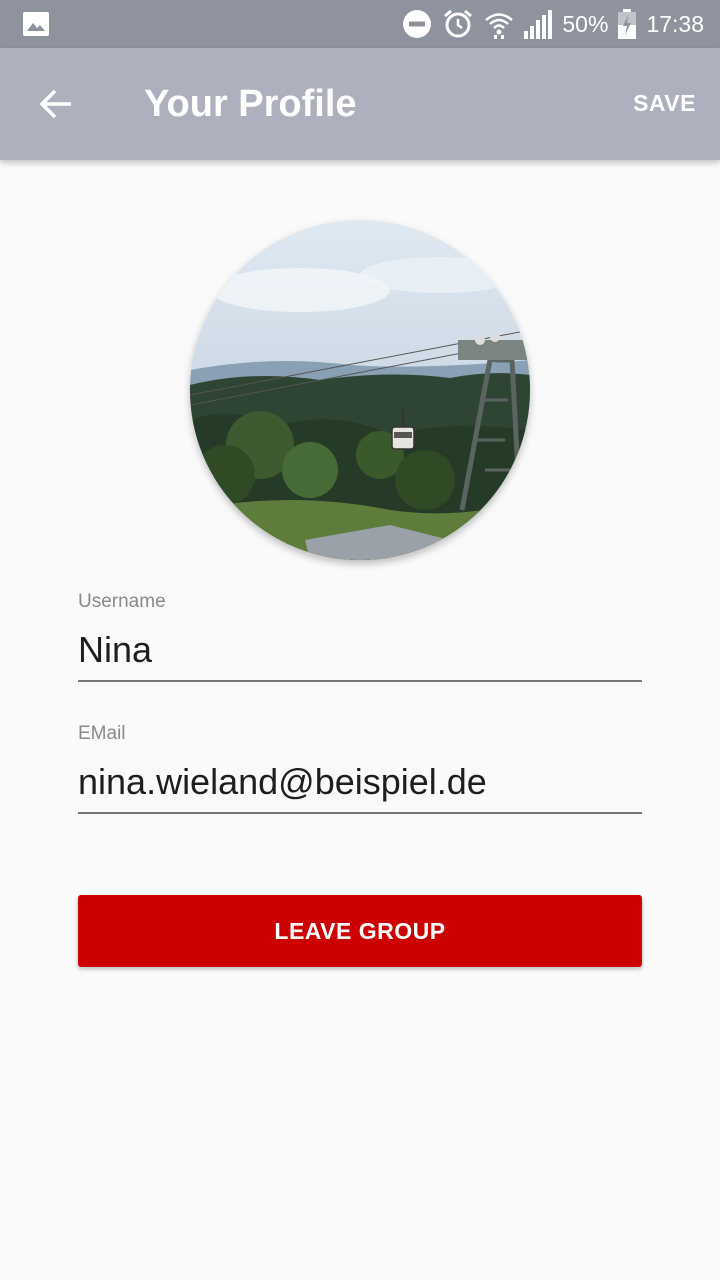  I want to click on leave-group-button: LEAVE GROUP, so click(360, 931).